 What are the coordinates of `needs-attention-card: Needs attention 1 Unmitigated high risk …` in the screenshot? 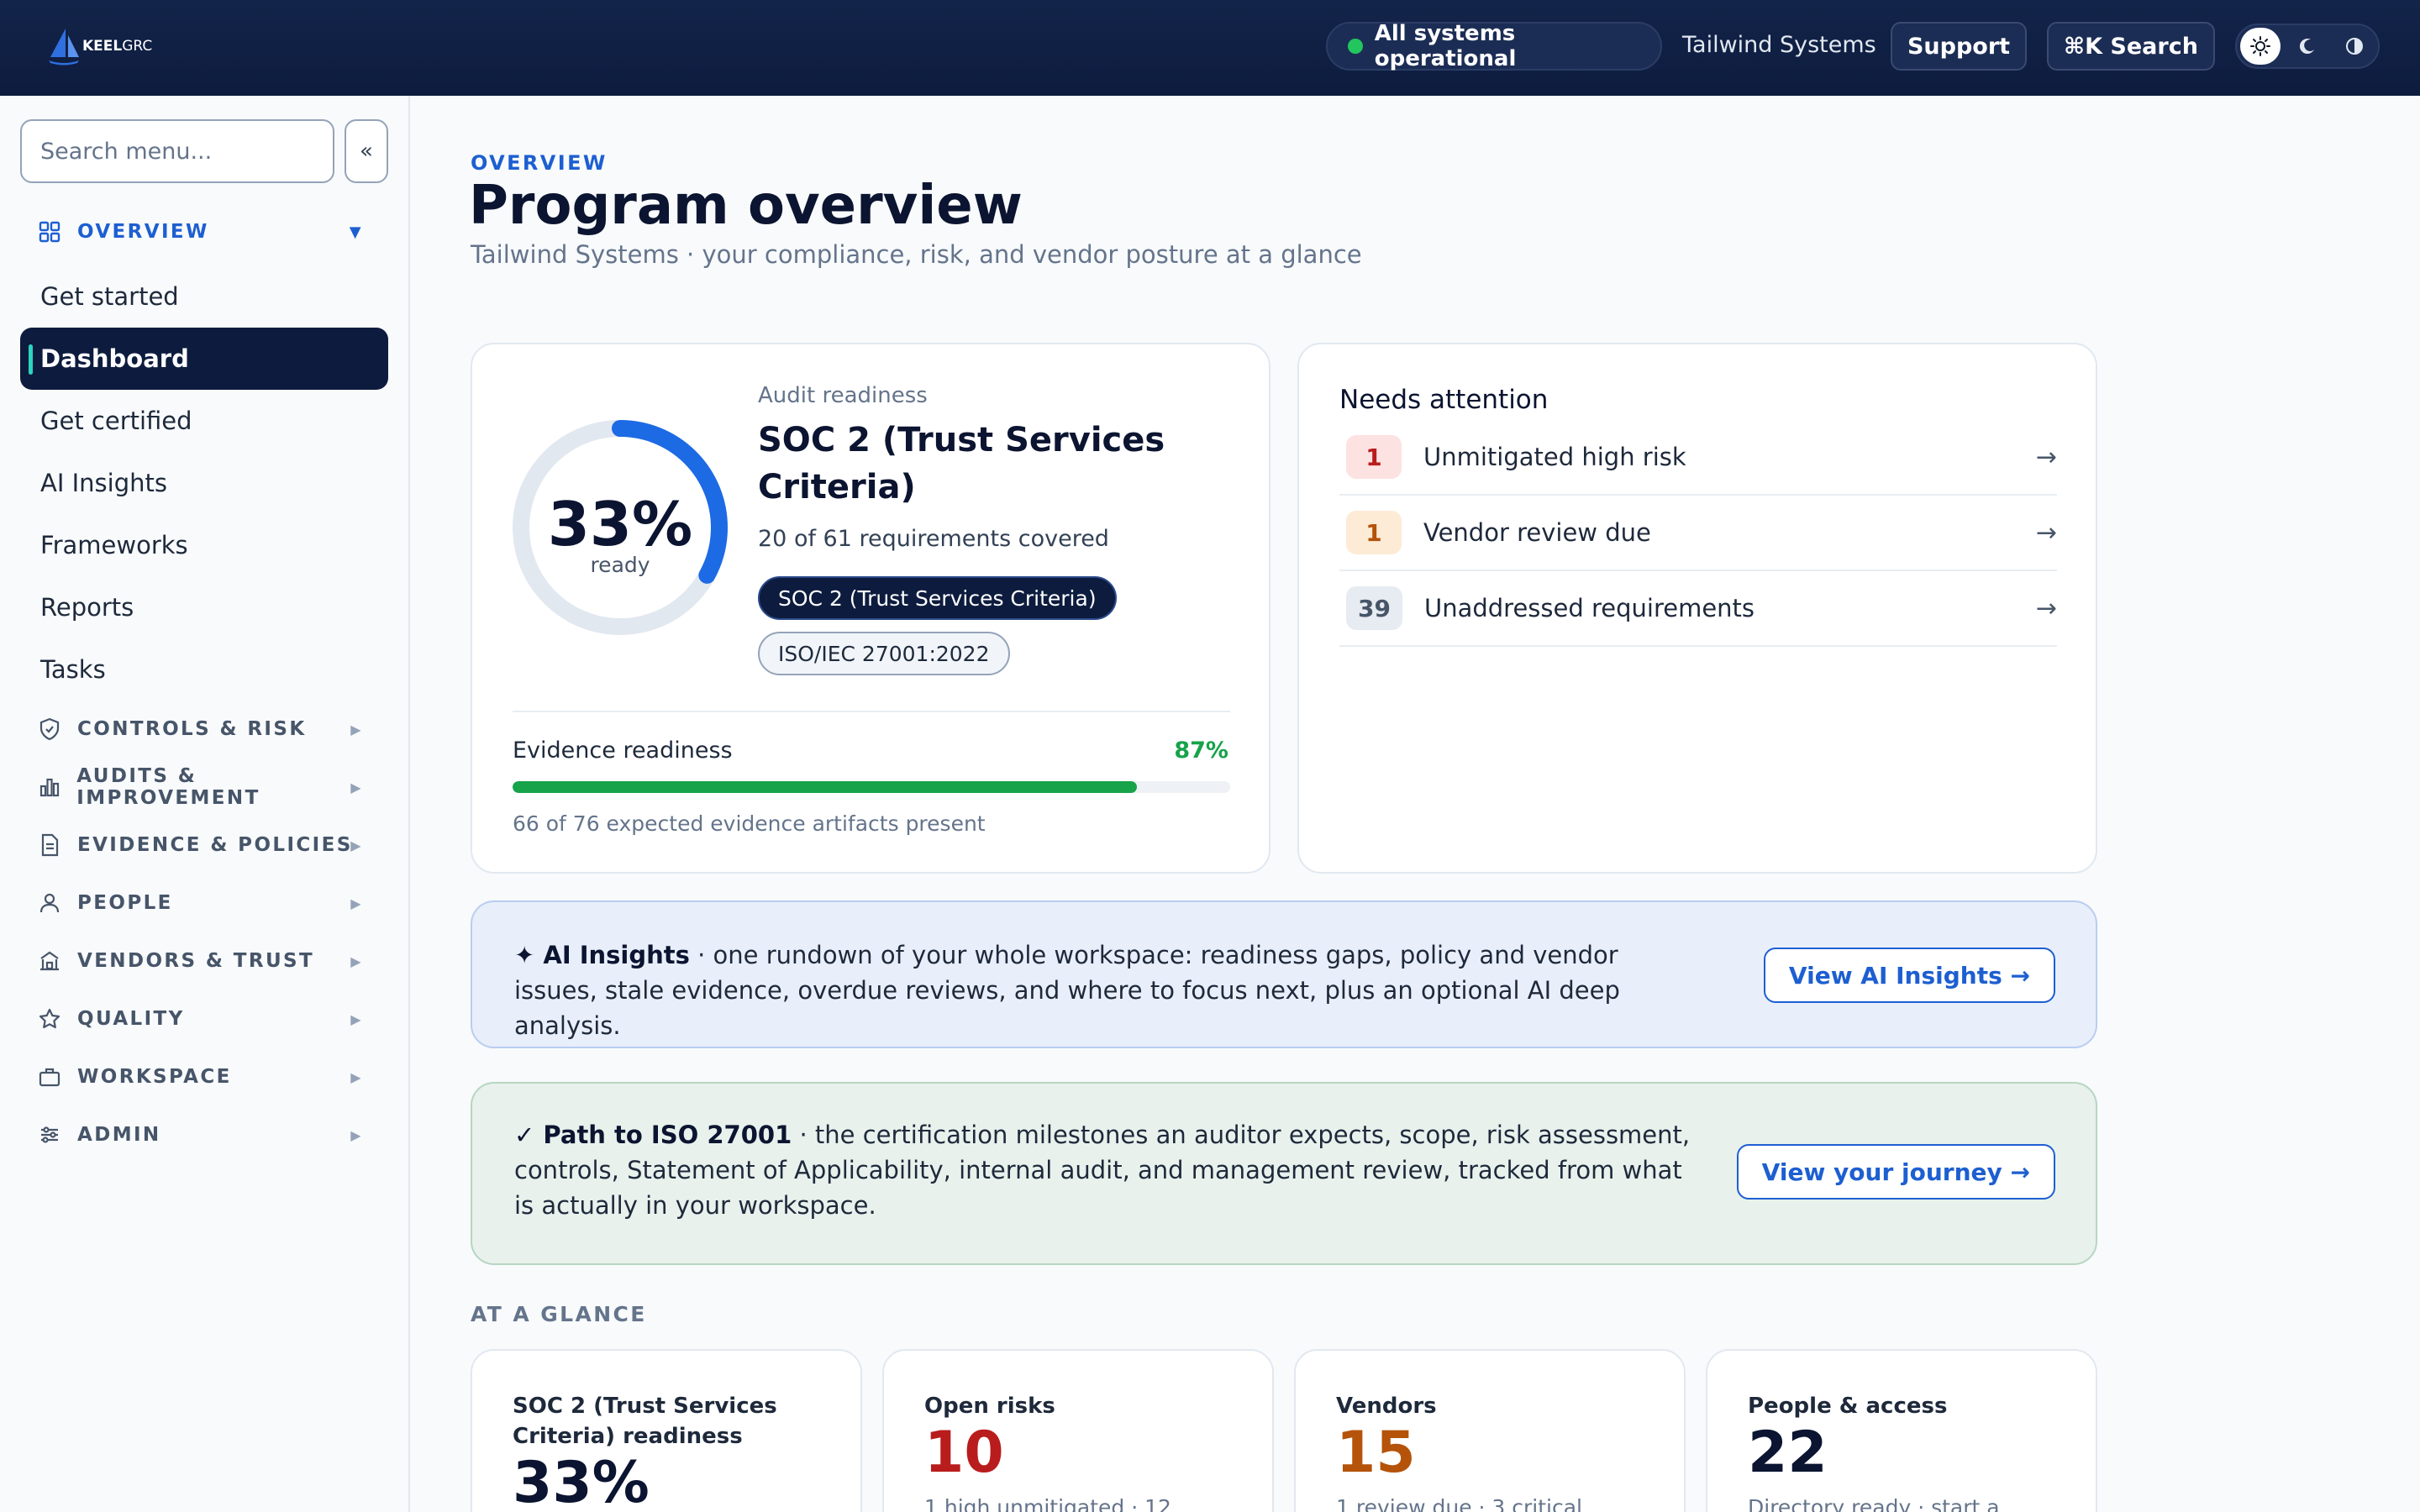 It's located at (1697, 608).